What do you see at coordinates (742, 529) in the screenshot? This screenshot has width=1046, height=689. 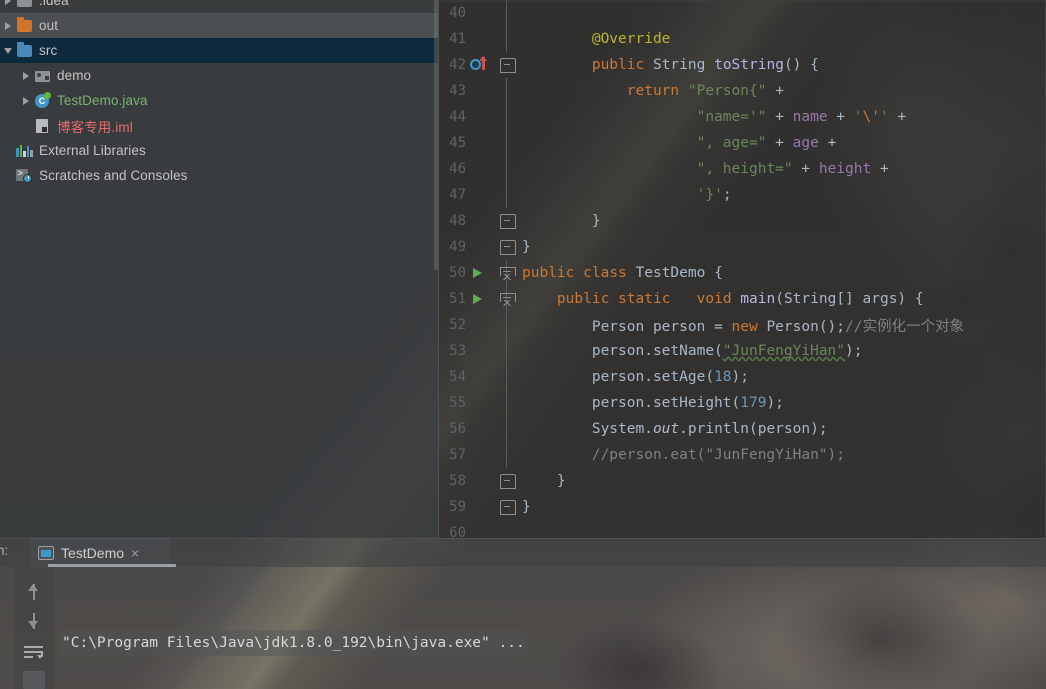 I see `code-line: 60` at bounding box center [742, 529].